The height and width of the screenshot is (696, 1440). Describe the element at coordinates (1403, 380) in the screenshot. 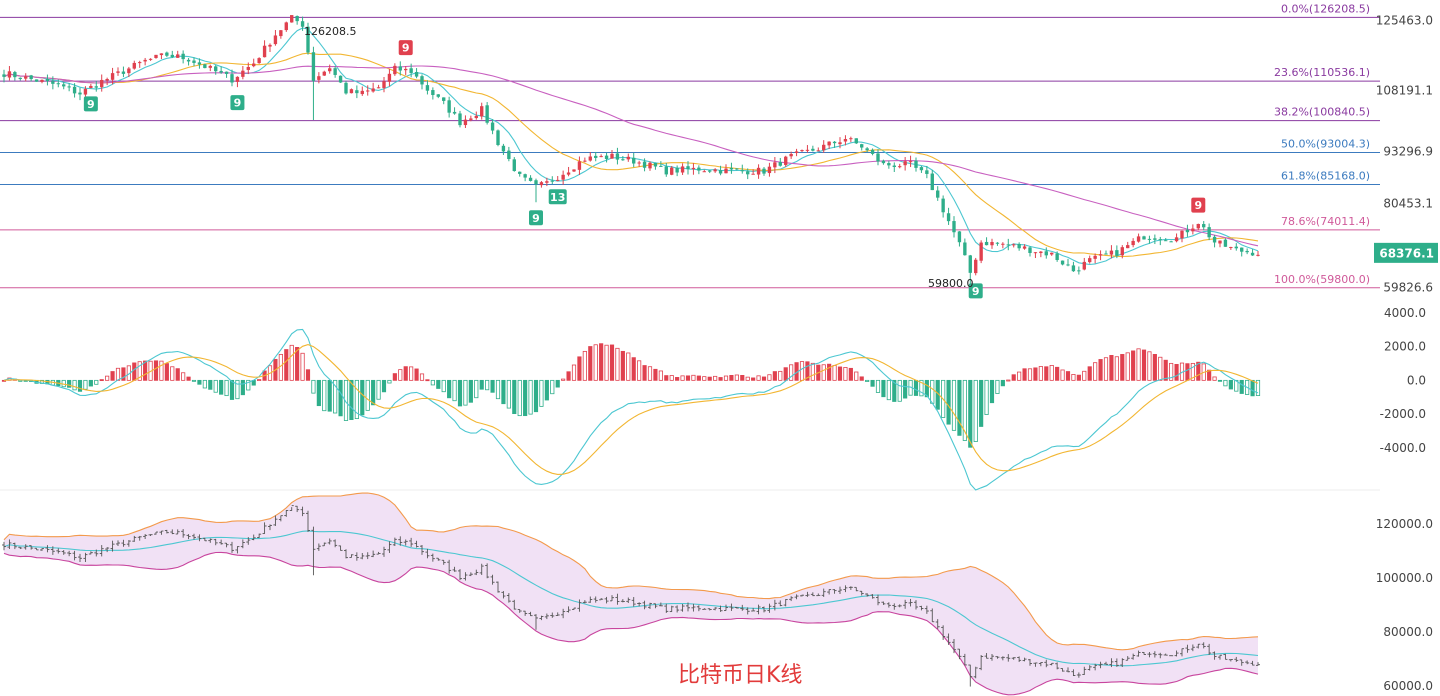

I see `macd-axis: 4000.0 2000.0 0.0 -2000.0 -4000.0` at that location.